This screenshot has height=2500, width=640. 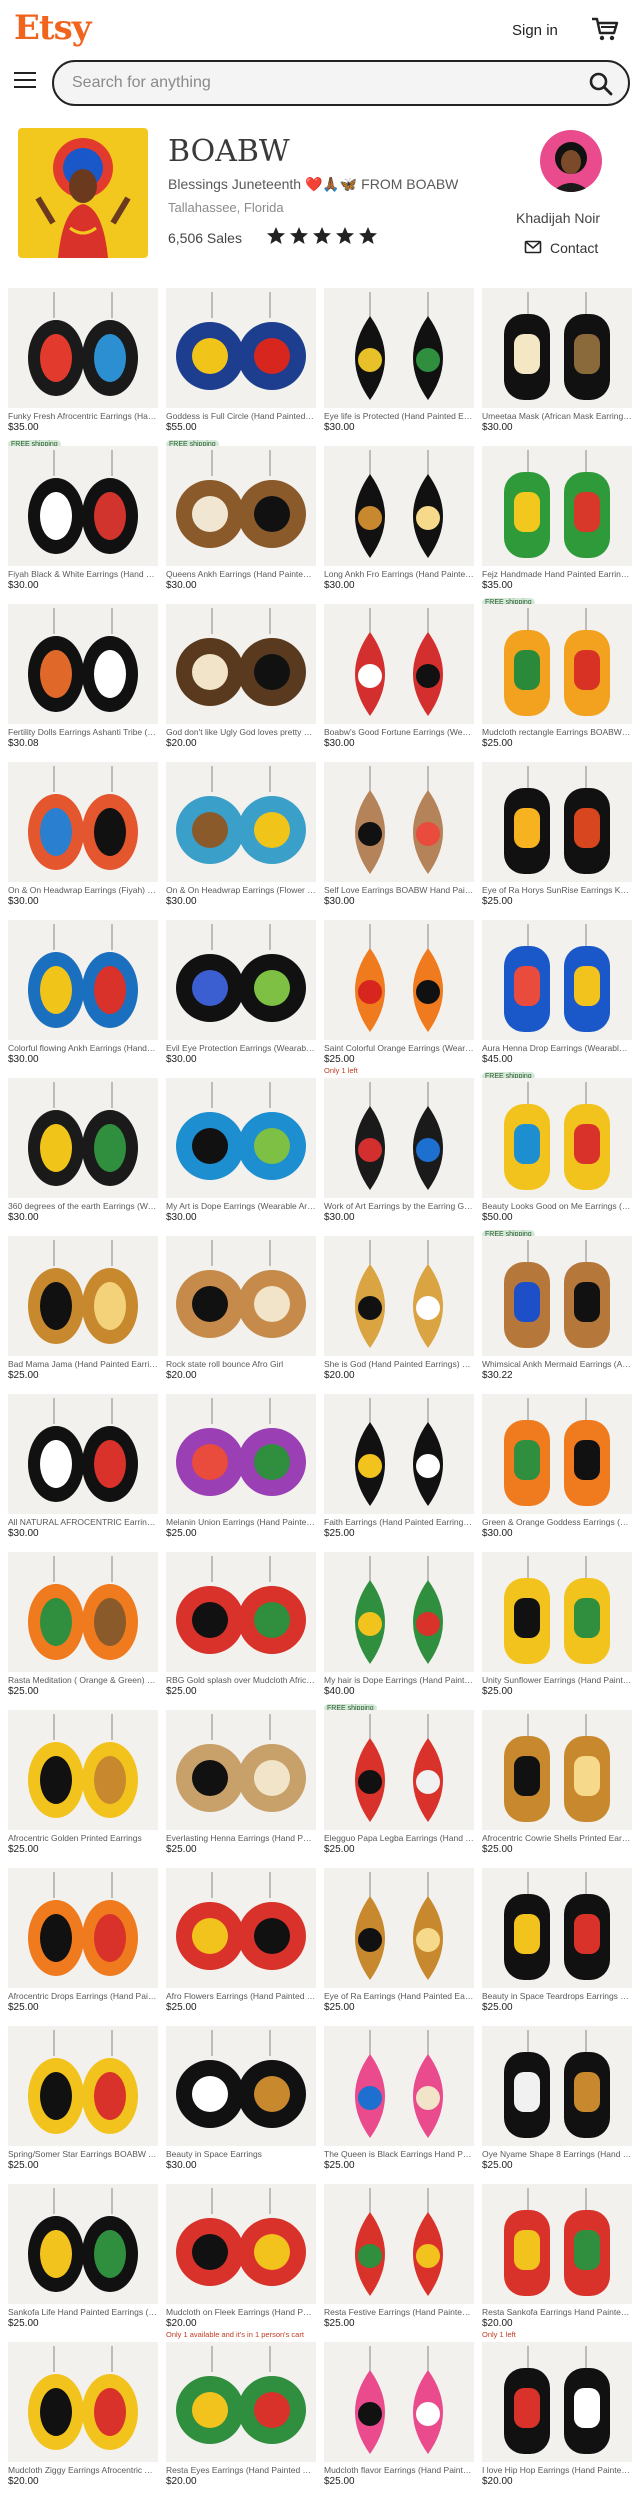 I want to click on contact-button: Contact, so click(x=561, y=248).